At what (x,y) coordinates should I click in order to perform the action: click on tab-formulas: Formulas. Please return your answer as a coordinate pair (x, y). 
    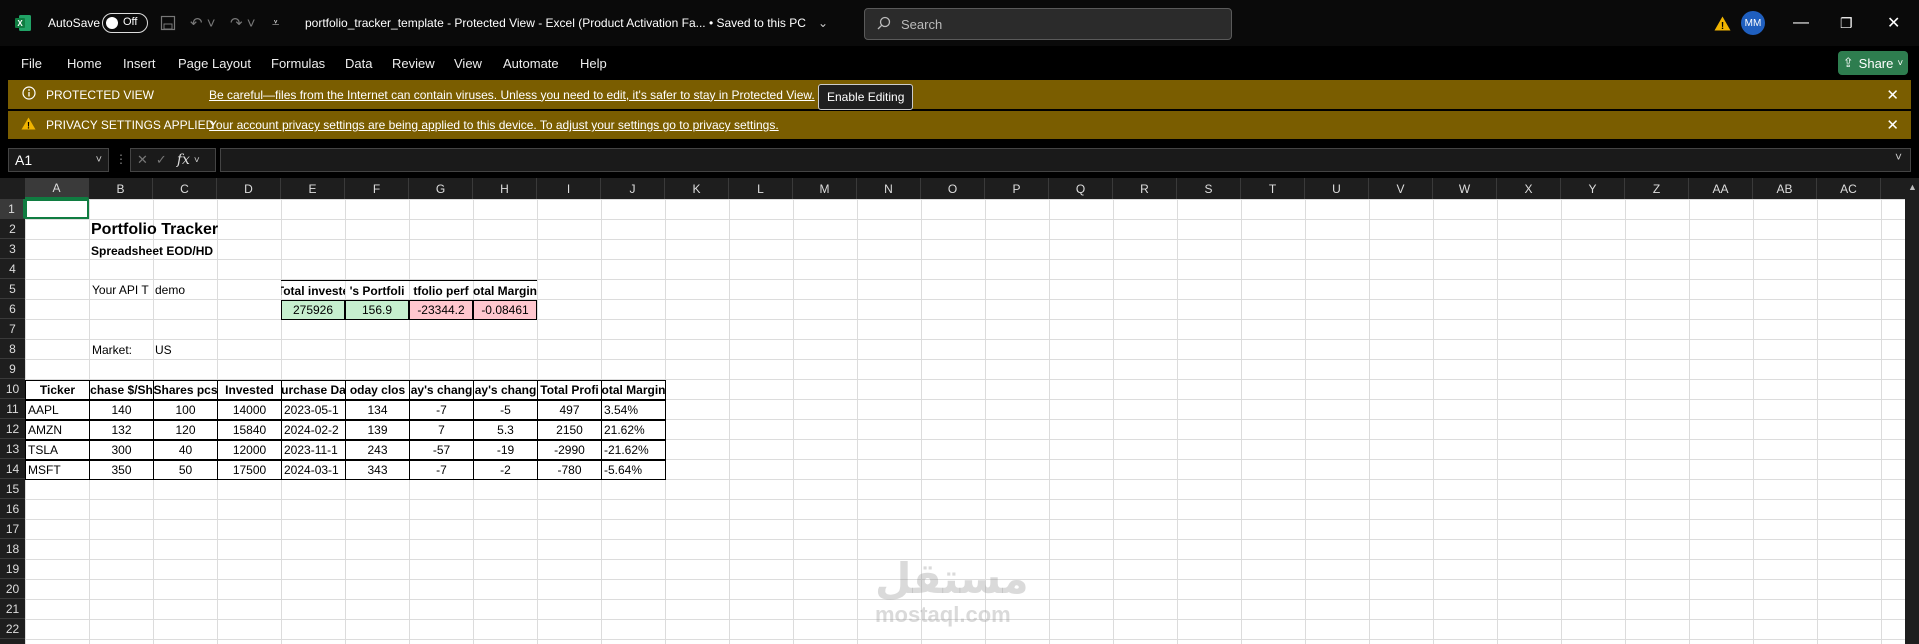
    Looking at the image, I should click on (298, 63).